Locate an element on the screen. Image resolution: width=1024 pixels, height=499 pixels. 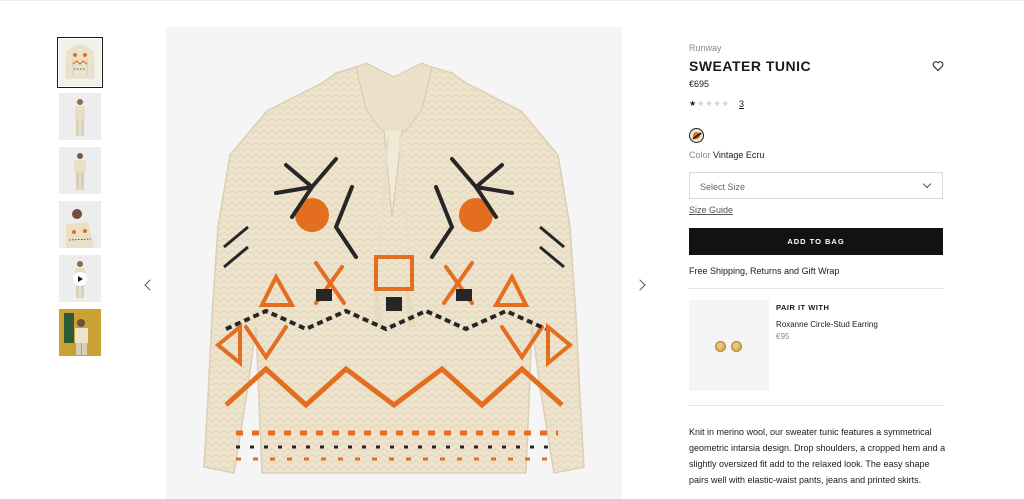
thumbnail-video is located at coordinates (80, 278).